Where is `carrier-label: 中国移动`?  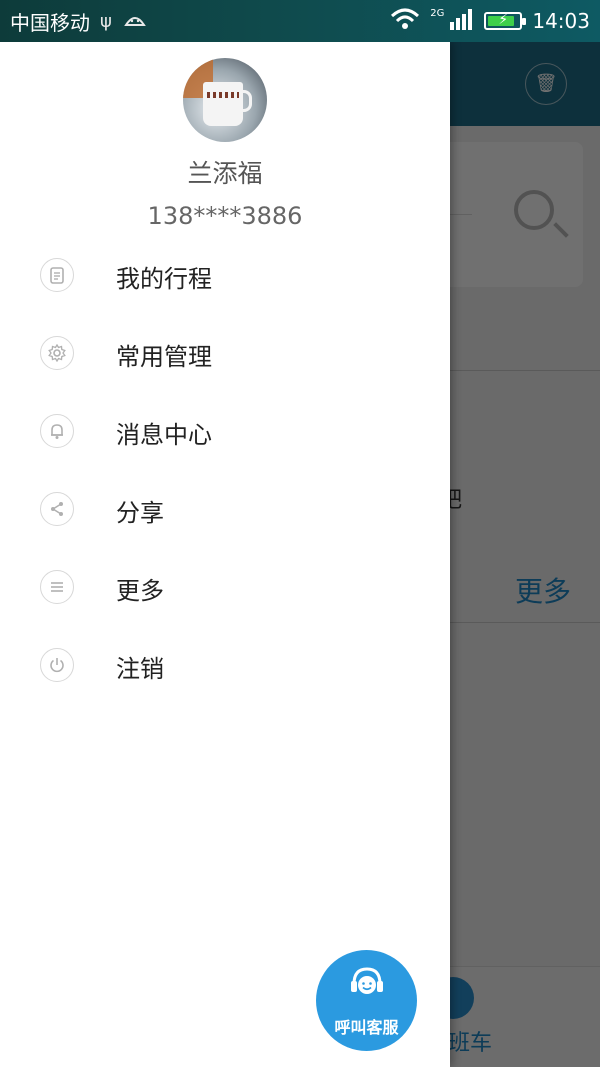
carrier-label: 中国移动 is located at coordinates (50, 22).